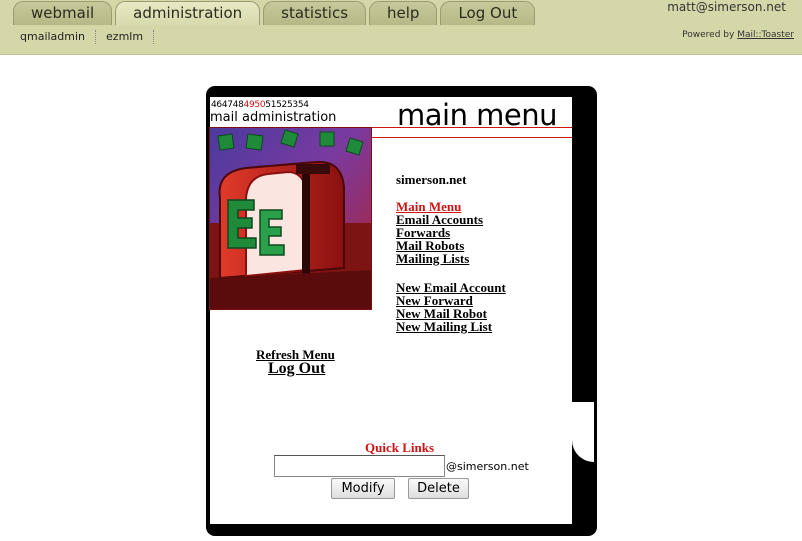 Image resolution: width=802 pixels, height=541 pixels. Describe the element at coordinates (765, 35) in the screenshot. I see `mail-toaster-link: Mail::Toaster` at that location.